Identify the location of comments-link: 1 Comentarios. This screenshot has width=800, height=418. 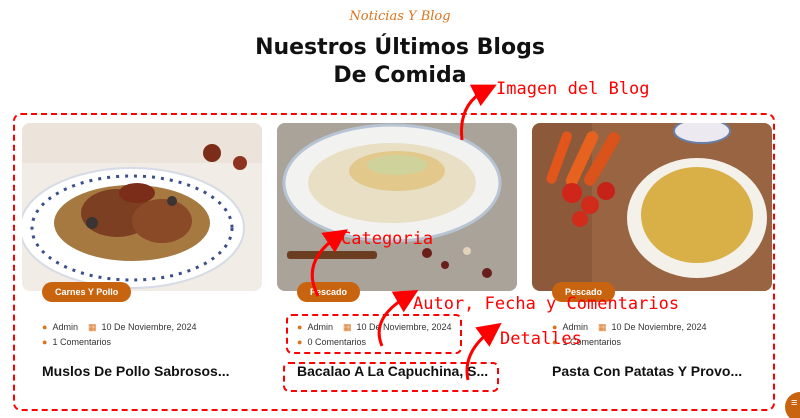
(81, 342).